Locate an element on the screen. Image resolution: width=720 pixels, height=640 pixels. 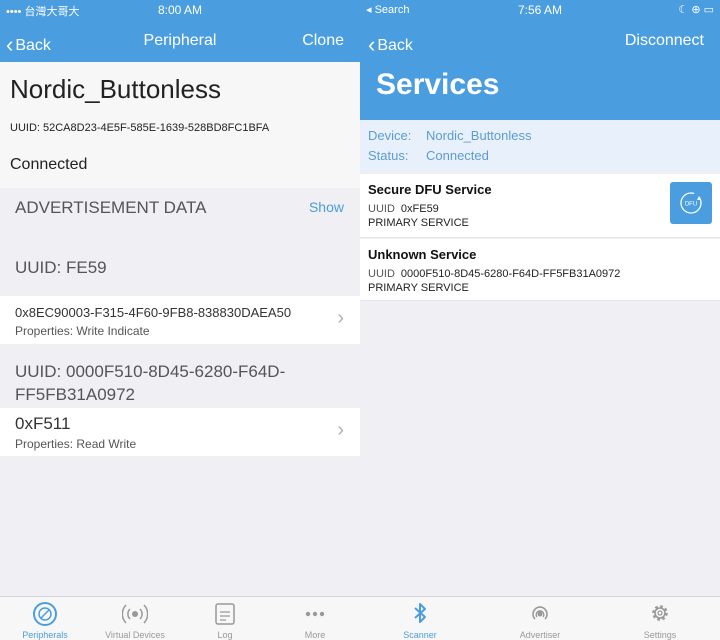
status-time: 7:56 AM is located at coordinates (540, 10).